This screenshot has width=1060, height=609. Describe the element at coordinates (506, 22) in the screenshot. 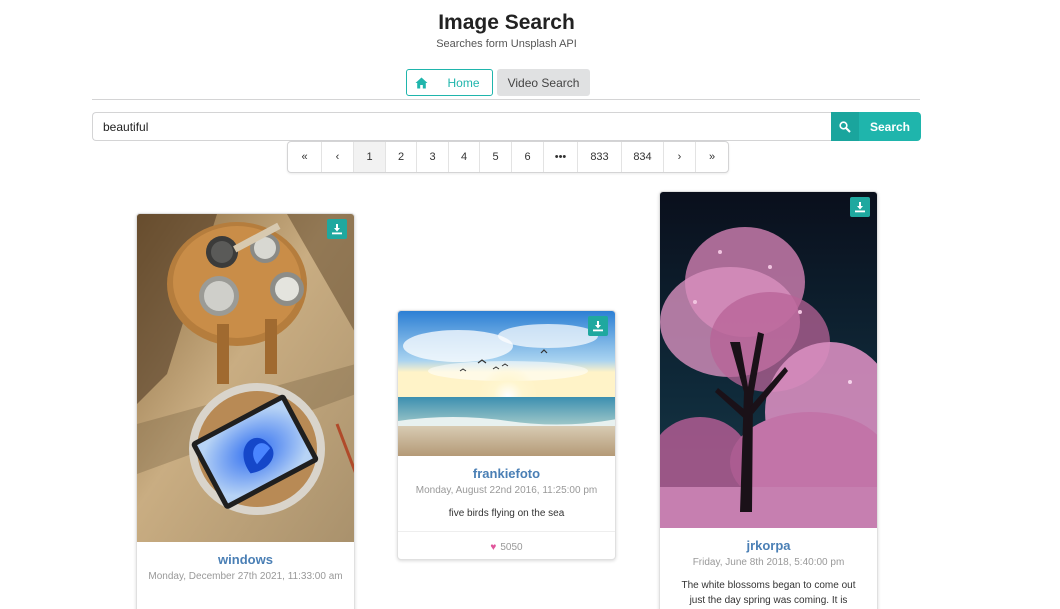

I see `page-title: Image Search` at that location.